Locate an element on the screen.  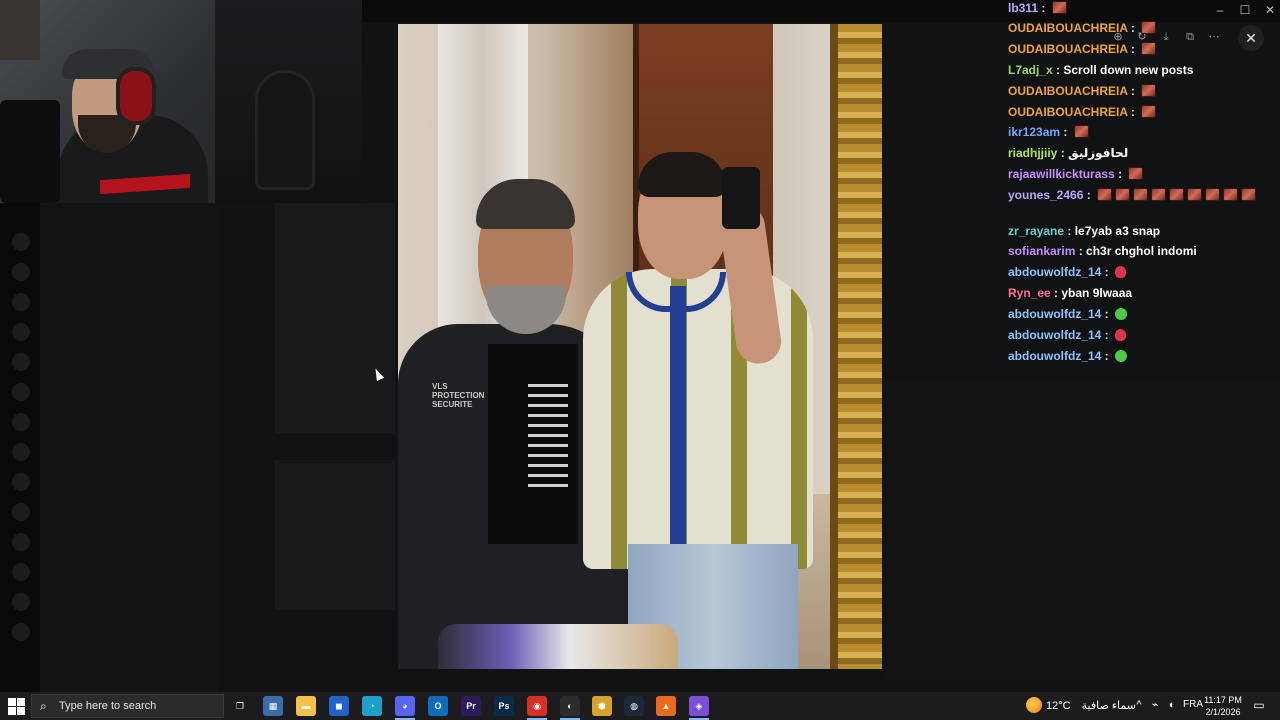
vest-badge: VLS PROTECTION SECURITE is located at coordinates (458, 395).